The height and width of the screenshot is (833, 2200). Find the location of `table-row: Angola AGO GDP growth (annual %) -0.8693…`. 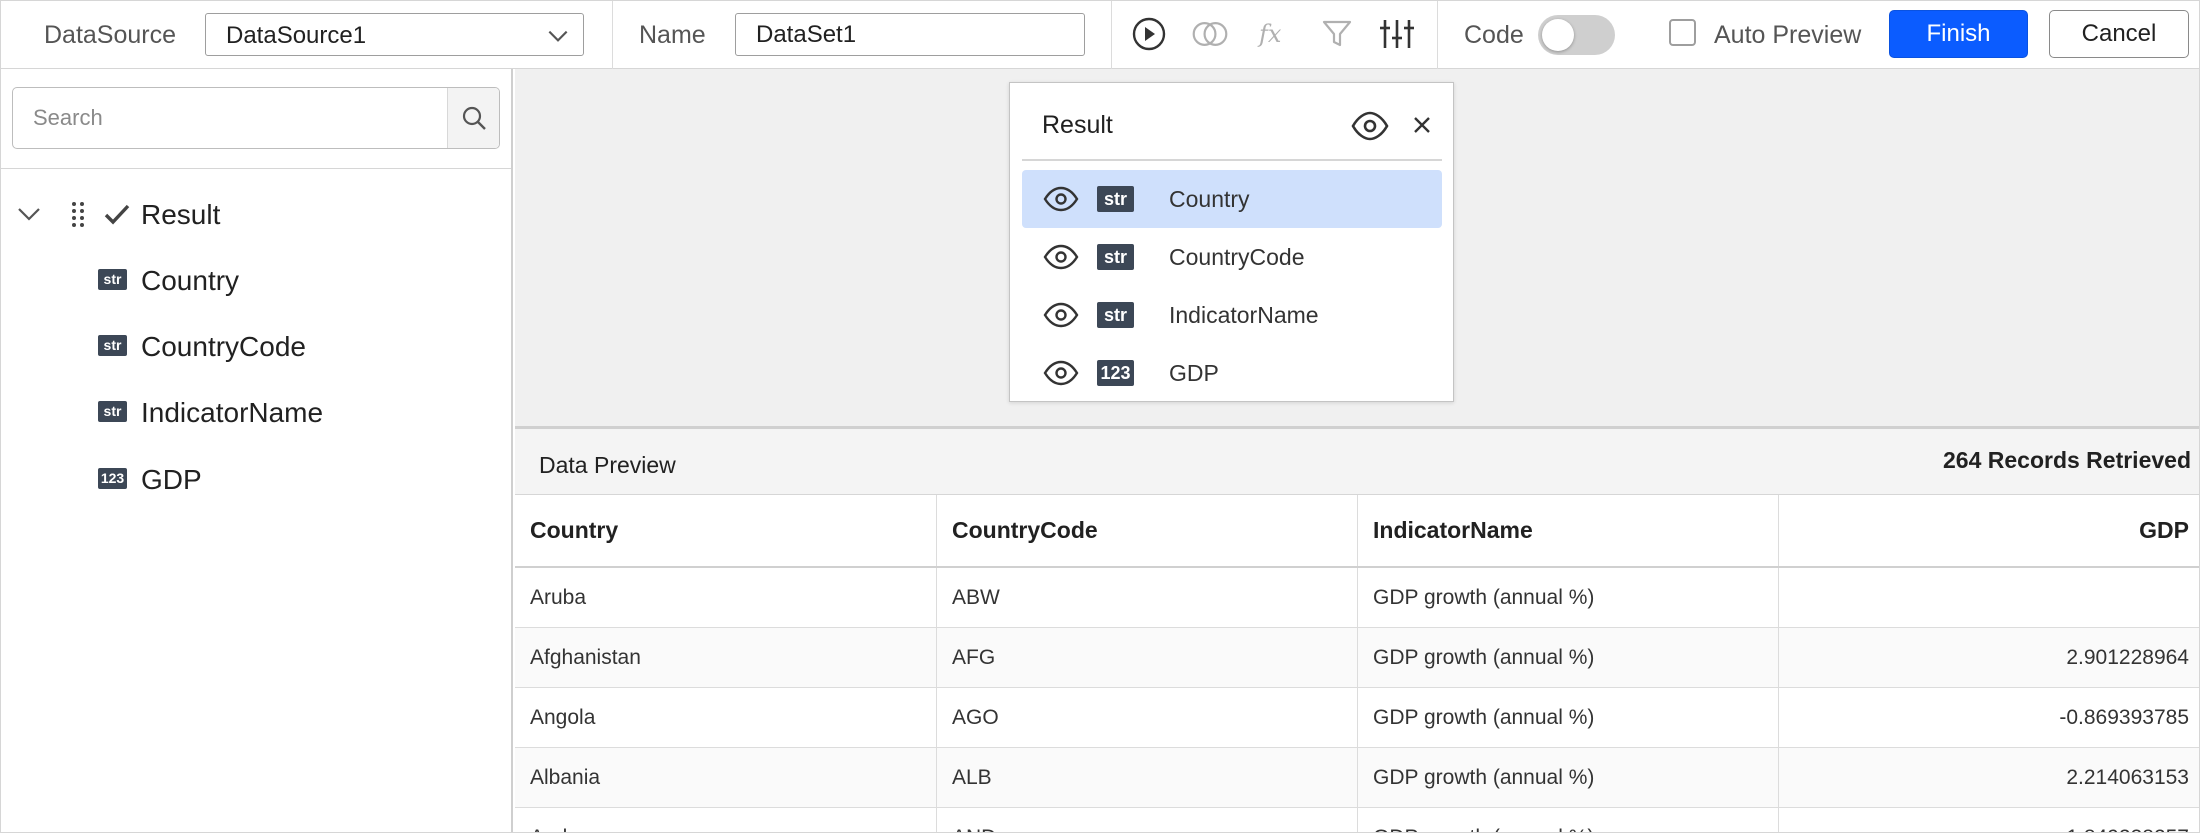

table-row: Angola AGO GDP growth (annual %) -0.8693… is located at coordinates (1357, 718).